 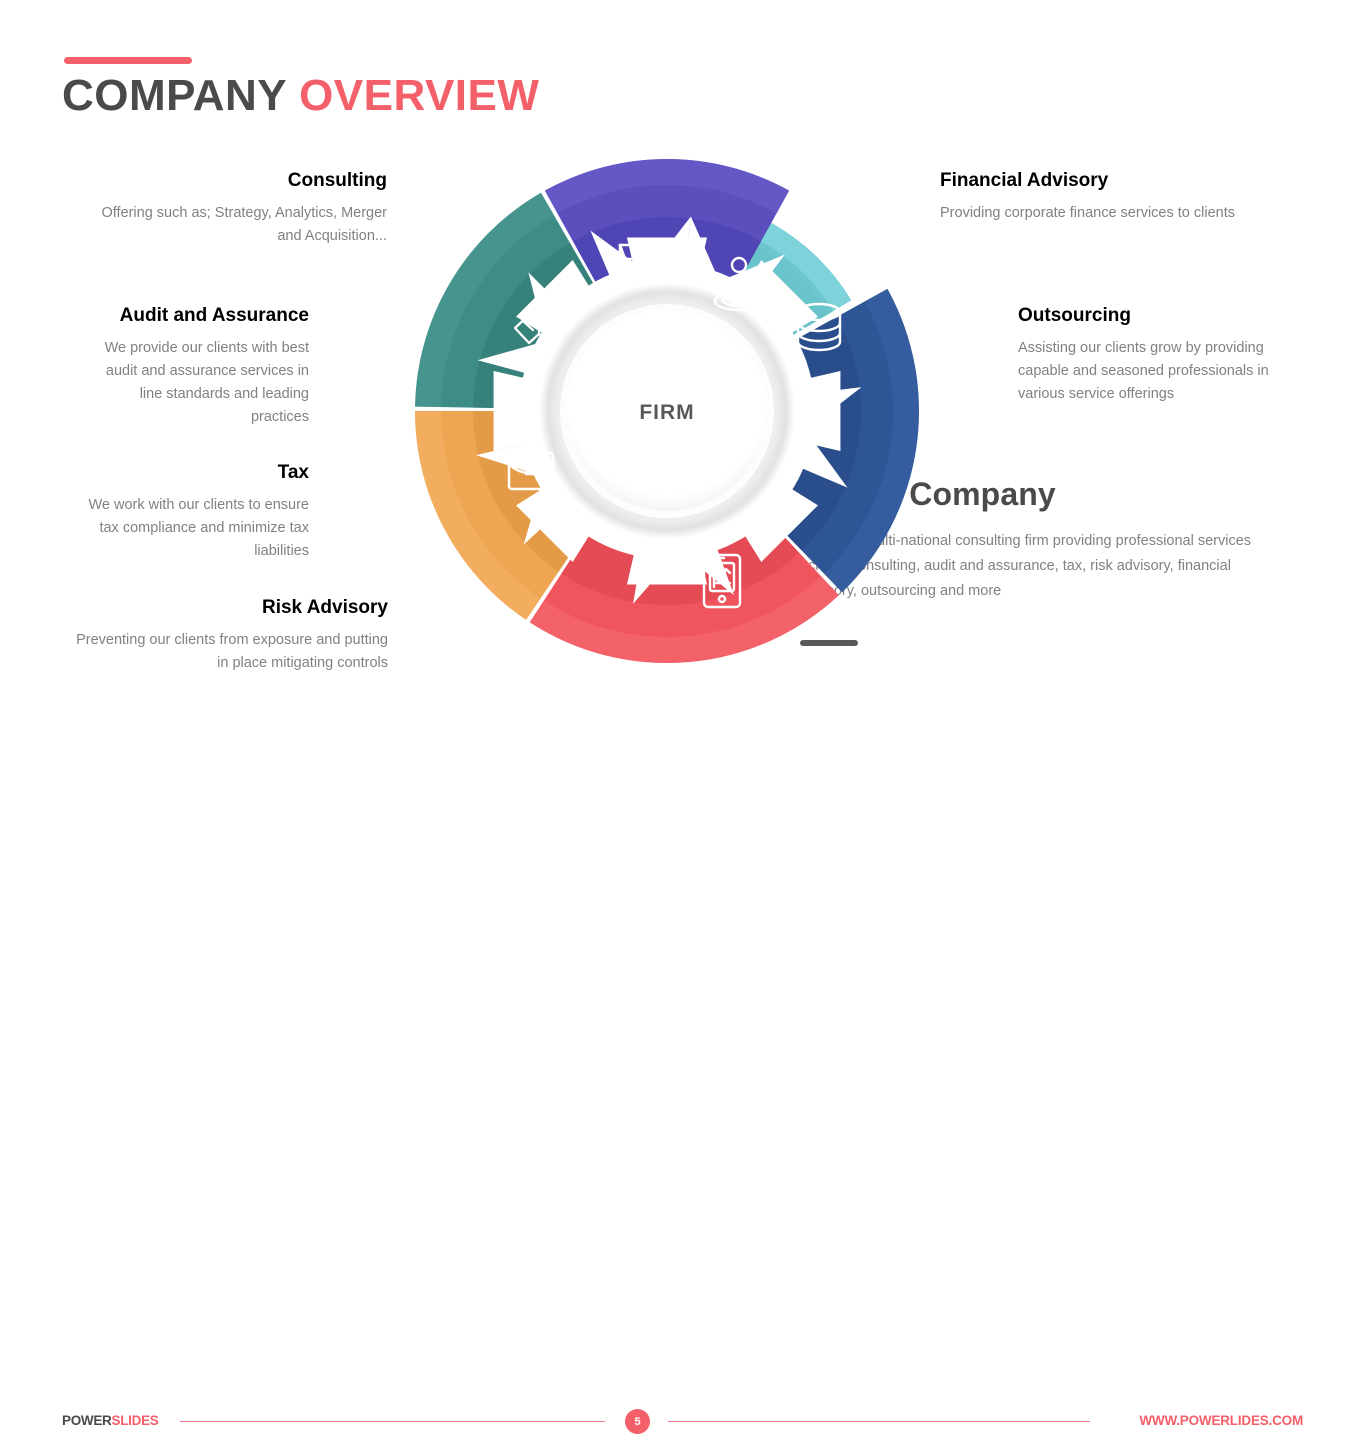 I want to click on page-title-part-1: COMPANY, so click(x=181, y=95).